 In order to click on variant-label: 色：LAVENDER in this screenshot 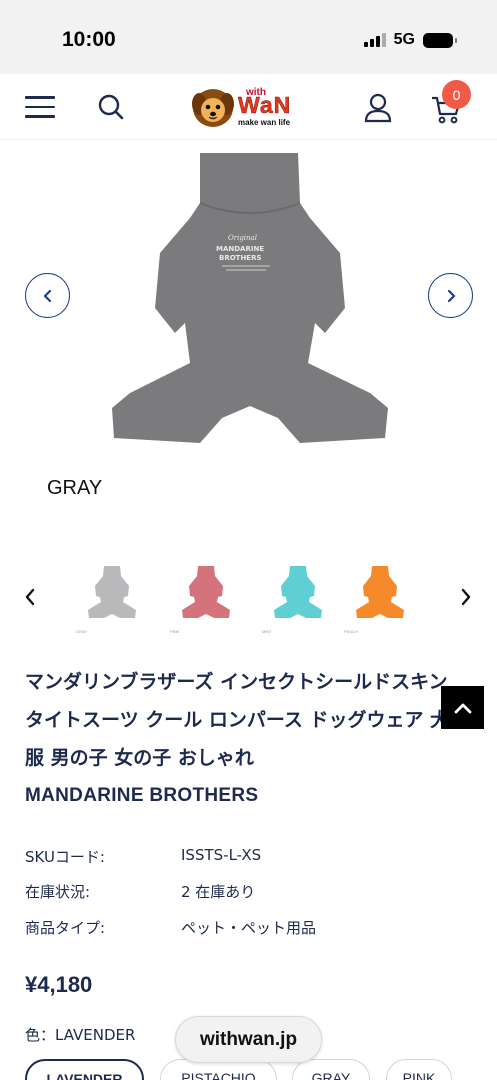, I will do `click(80, 1035)`.